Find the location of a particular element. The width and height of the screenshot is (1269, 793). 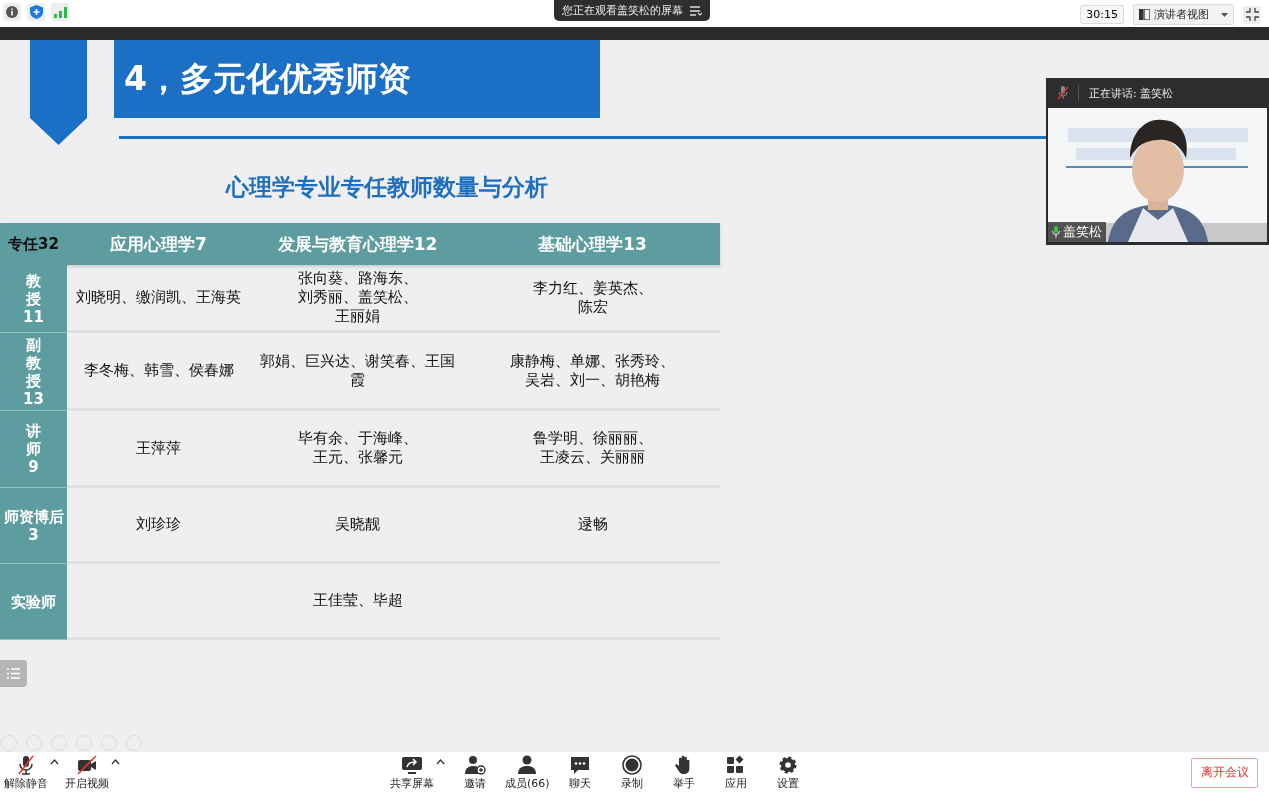

mic-muted-icon is located at coordinates (26, 764).